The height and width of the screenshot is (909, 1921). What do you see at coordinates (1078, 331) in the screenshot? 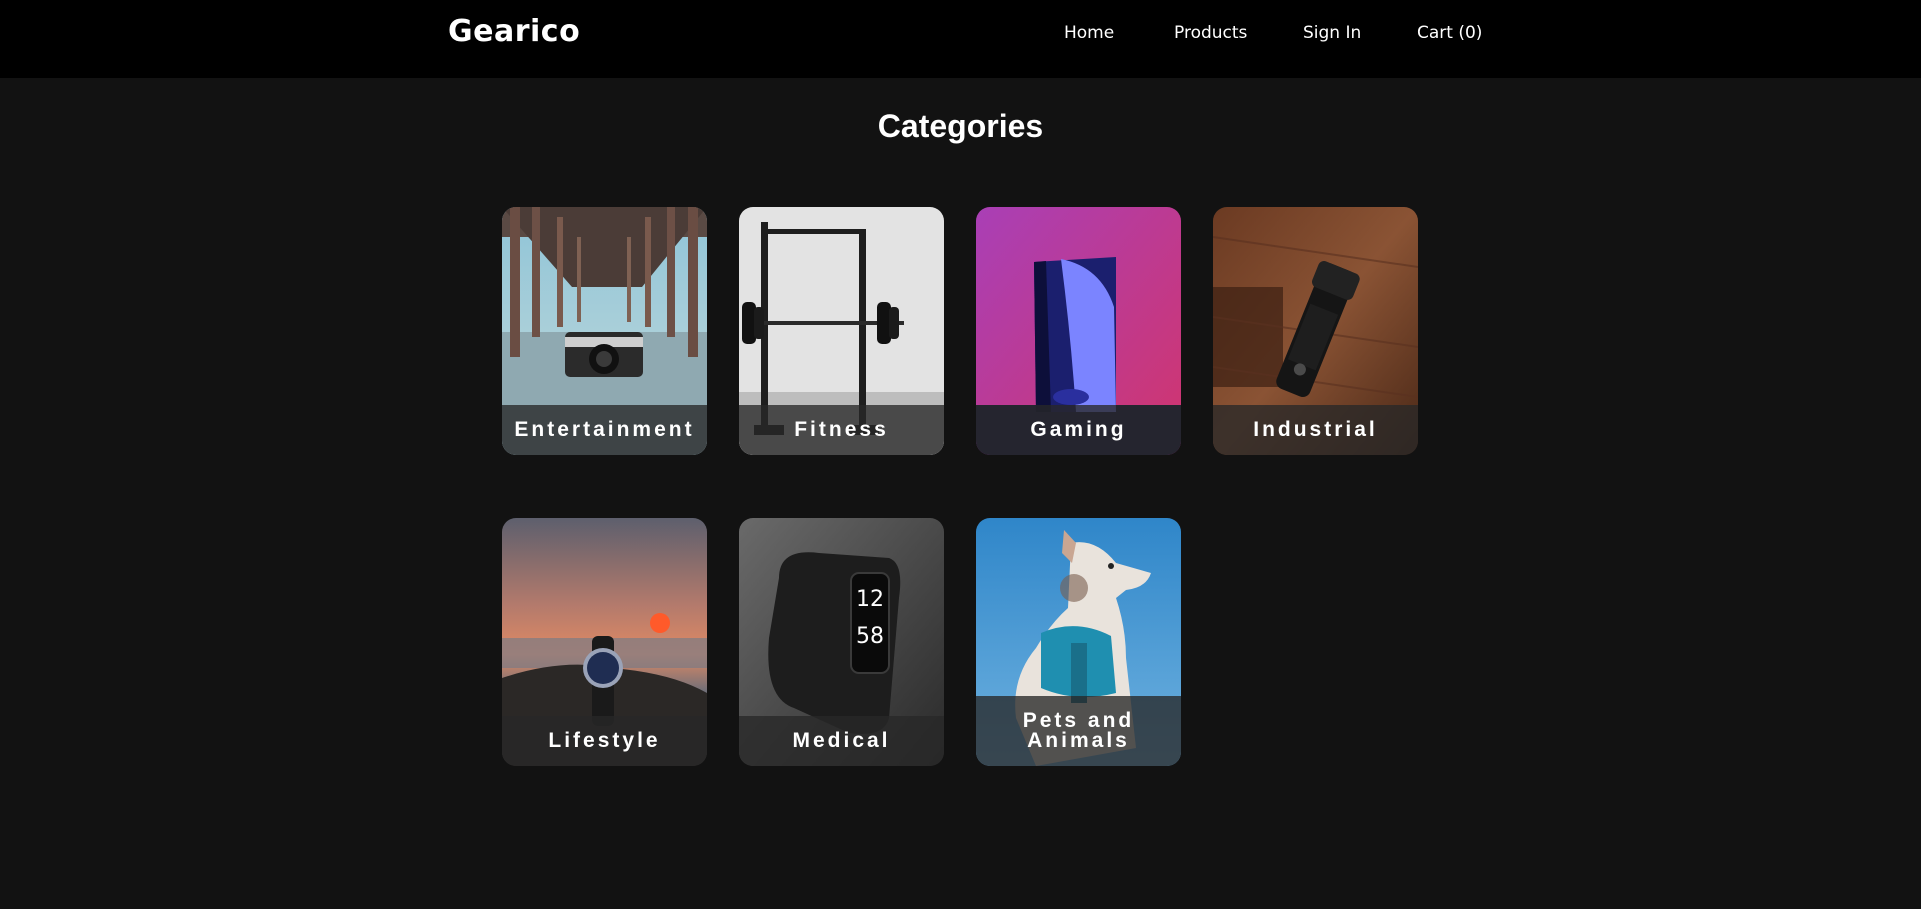
I see `category-card-gaming: Gaming` at bounding box center [1078, 331].